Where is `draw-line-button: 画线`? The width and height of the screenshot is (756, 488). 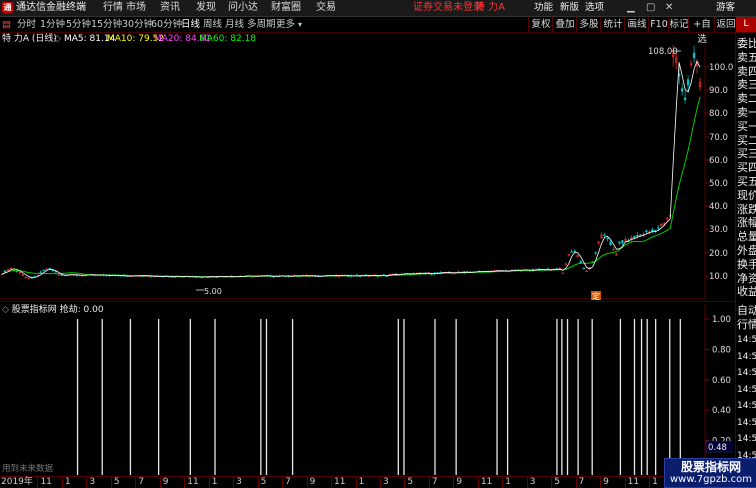
draw-line-button: 画线 is located at coordinates (636, 24).